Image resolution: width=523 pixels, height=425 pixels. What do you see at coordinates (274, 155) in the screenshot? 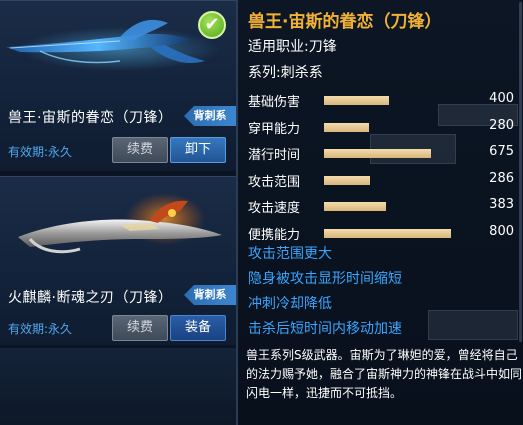
I see `stat-label: 潜行时间` at bounding box center [274, 155].